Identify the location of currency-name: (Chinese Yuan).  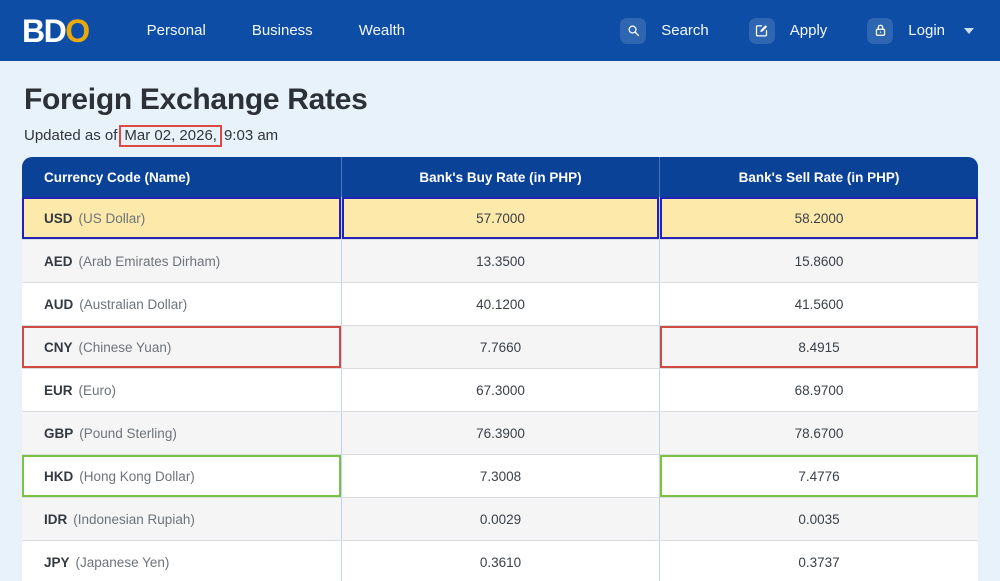
(125, 347).